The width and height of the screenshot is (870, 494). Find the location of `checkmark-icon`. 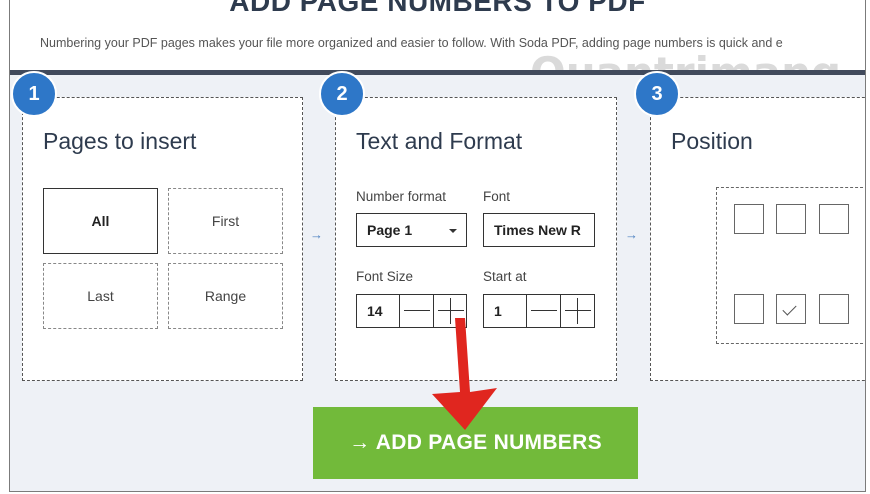

checkmark-icon is located at coordinates (789, 308).